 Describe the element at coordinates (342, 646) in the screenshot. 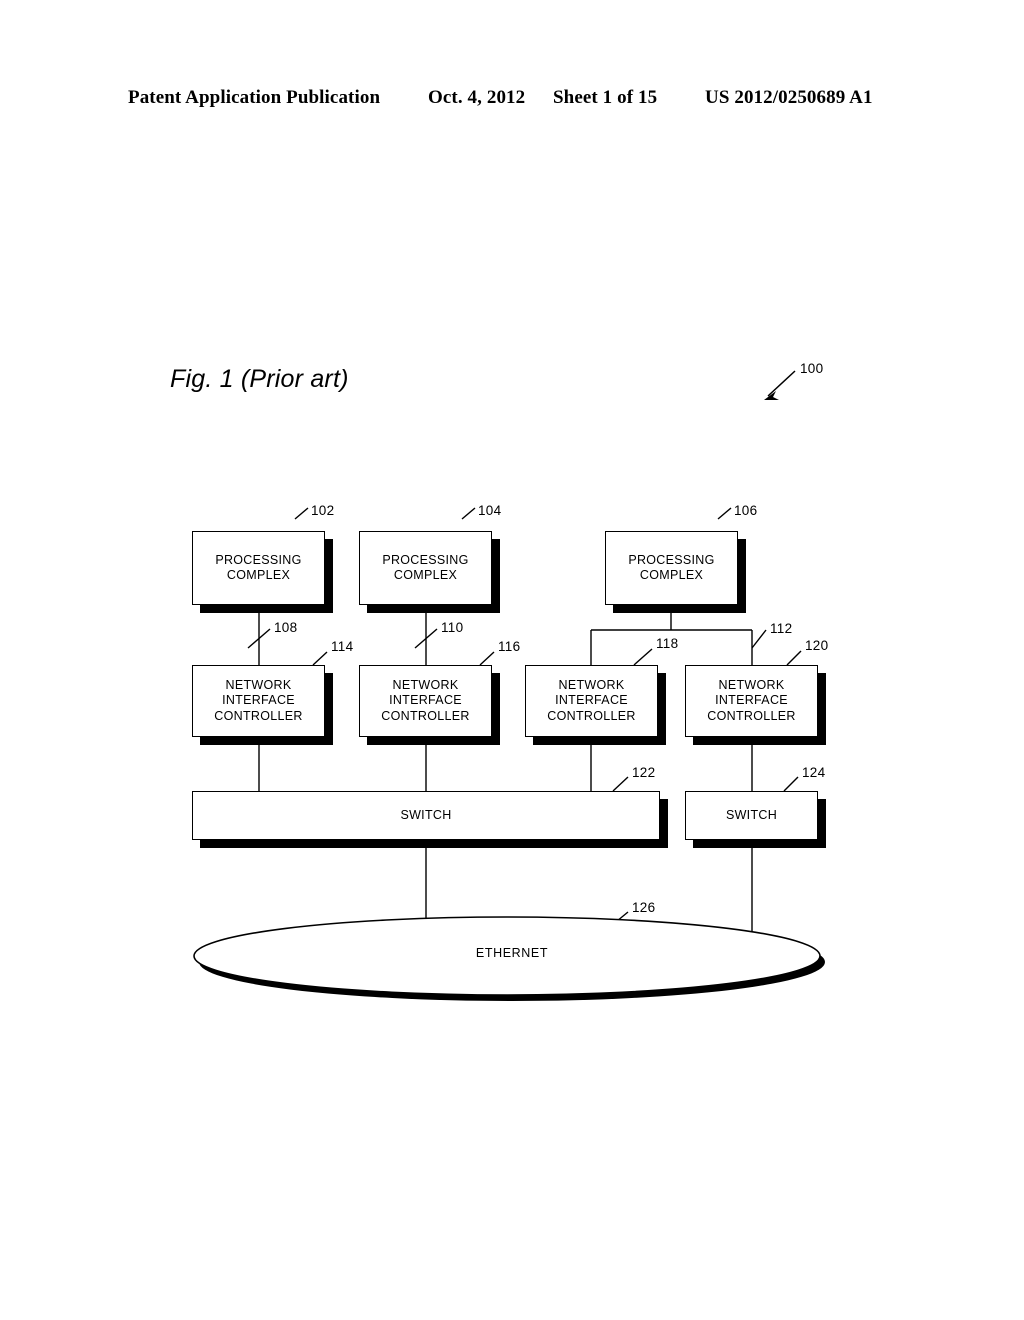

I see `ref-114: 114` at that location.